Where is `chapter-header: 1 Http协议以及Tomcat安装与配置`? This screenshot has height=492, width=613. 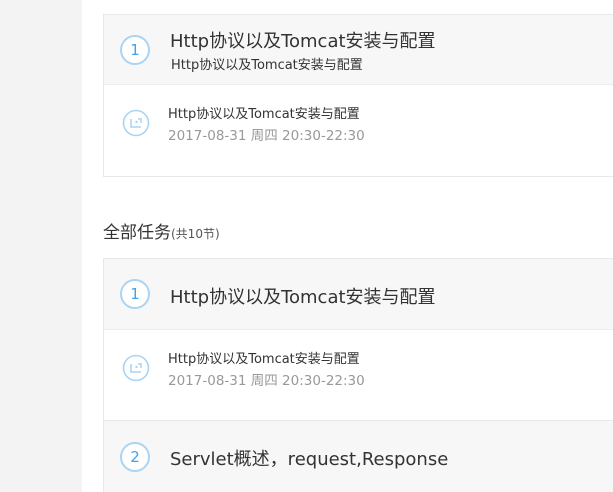 chapter-header: 1 Http协议以及Tomcat安装与配置 is located at coordinates (358, 294).